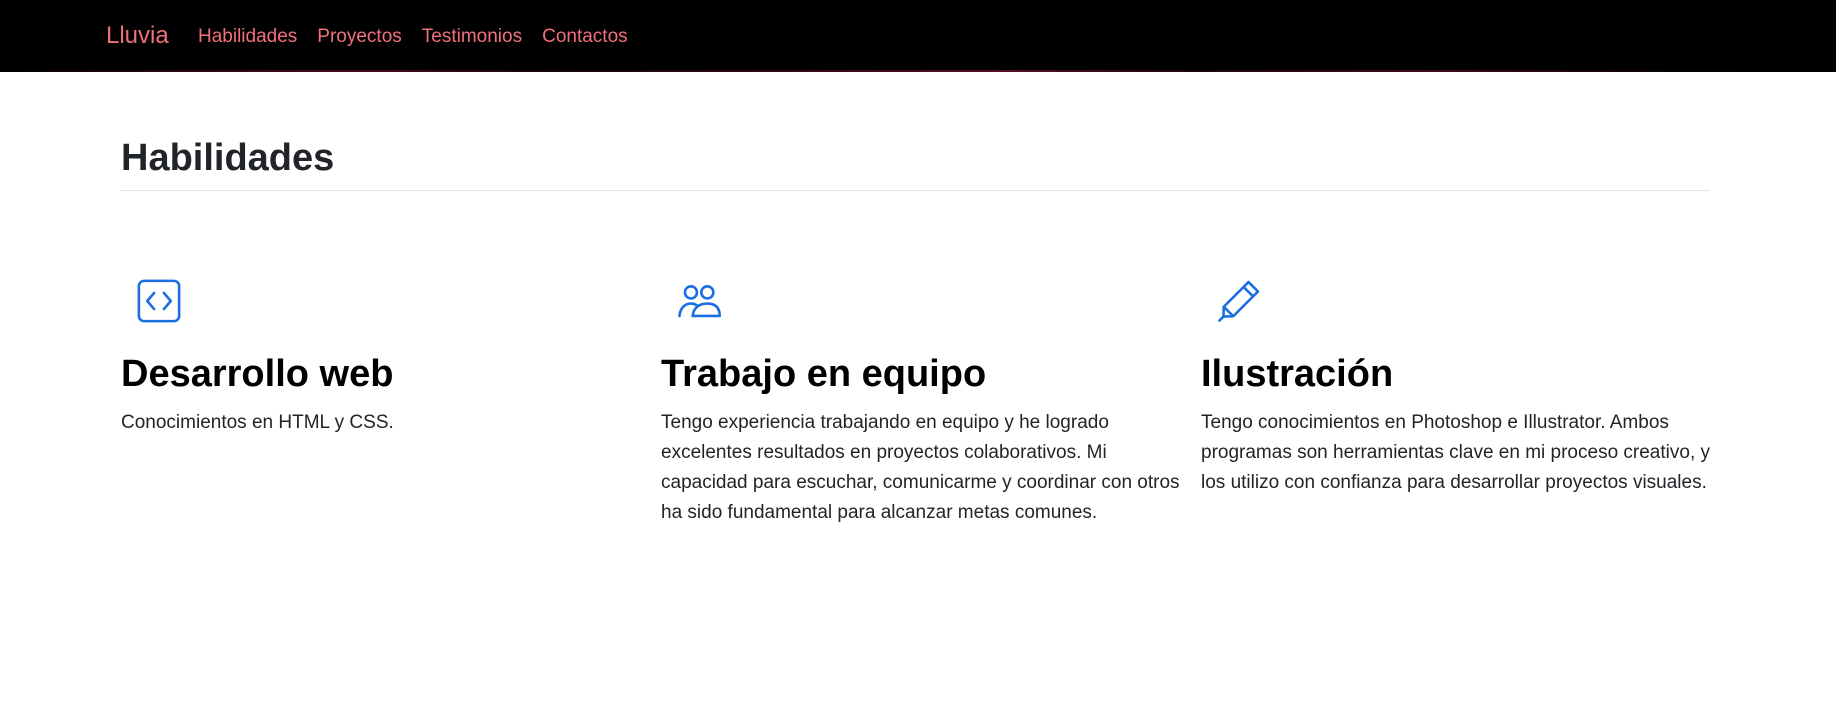 The width and height of the screenshot is (1836, 723). I want to click on people-icon, so click(699, 301).